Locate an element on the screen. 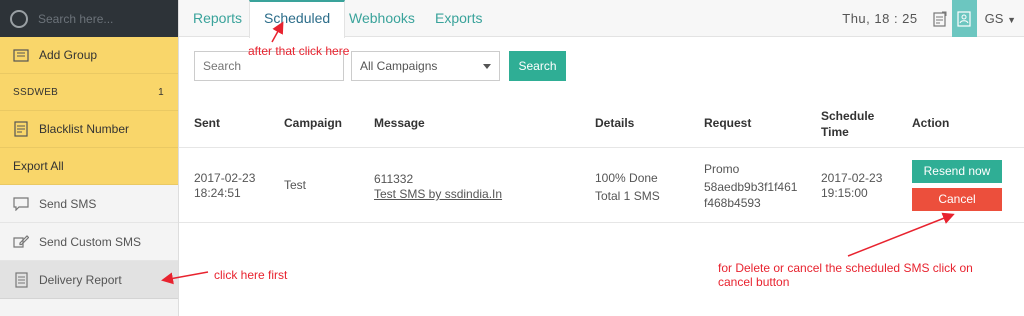 The image size is (1024, 316). arrow-to-scheduled-tab is located at coordinates (277, 32).